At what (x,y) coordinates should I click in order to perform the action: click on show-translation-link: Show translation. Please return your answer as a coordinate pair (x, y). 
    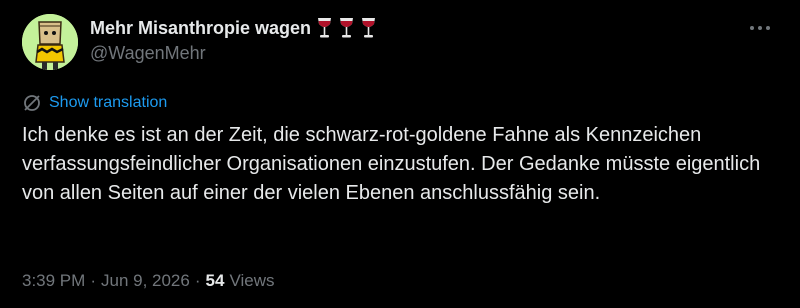
    Looking at the image, I should click on (108, 103).